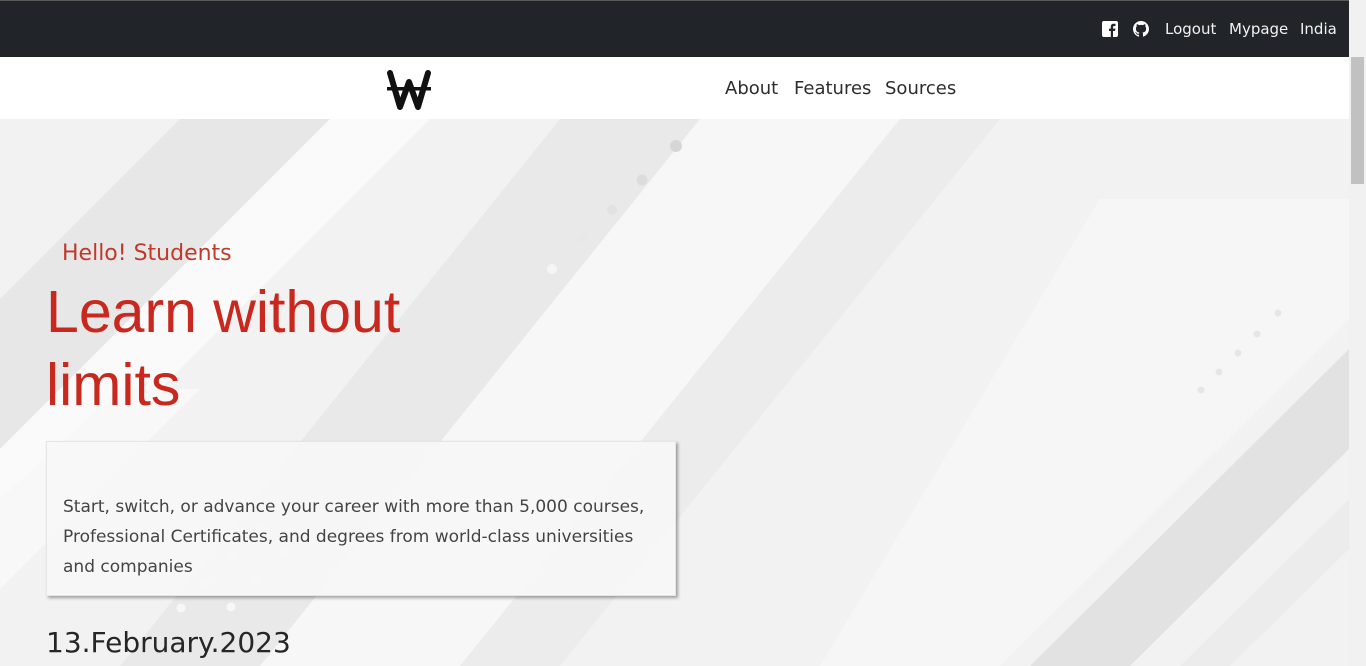 The image size is (1366, 666). Describe the element at coordinates (1141, 29) in the screenshot. I see `github-icon` at that location.